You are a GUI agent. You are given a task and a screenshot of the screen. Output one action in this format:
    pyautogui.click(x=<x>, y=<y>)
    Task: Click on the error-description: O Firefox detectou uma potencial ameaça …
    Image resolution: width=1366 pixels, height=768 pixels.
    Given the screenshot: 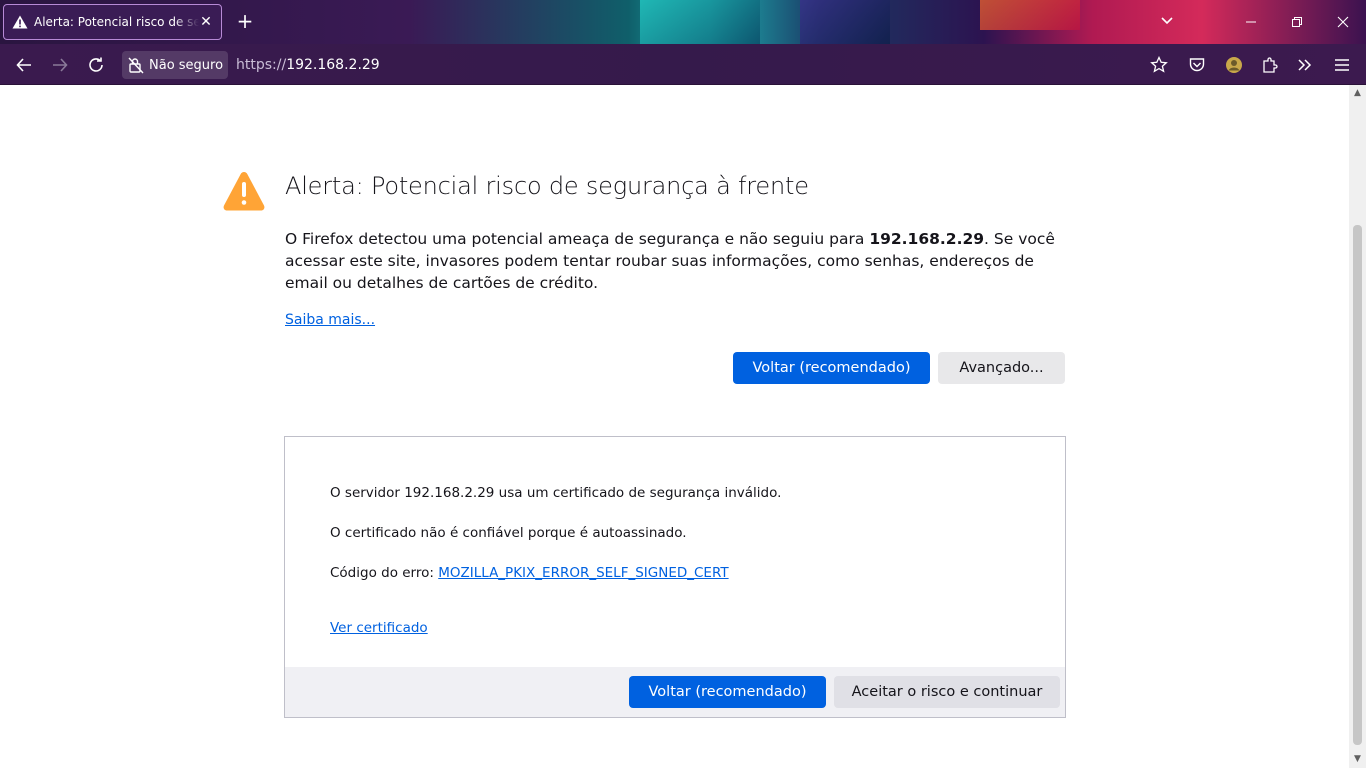 What is the action you would take?
    pyautogui.click(x=675, y=261)
    